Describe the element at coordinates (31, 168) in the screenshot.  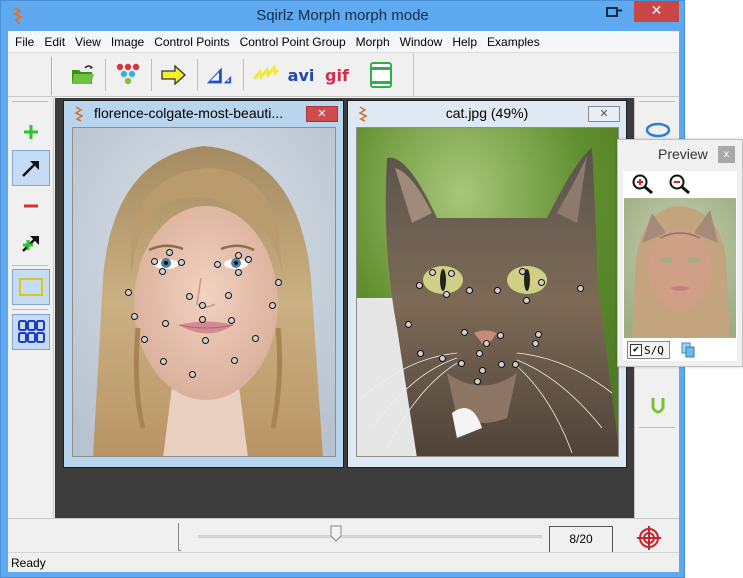
I see `move-point-tool` at that location.